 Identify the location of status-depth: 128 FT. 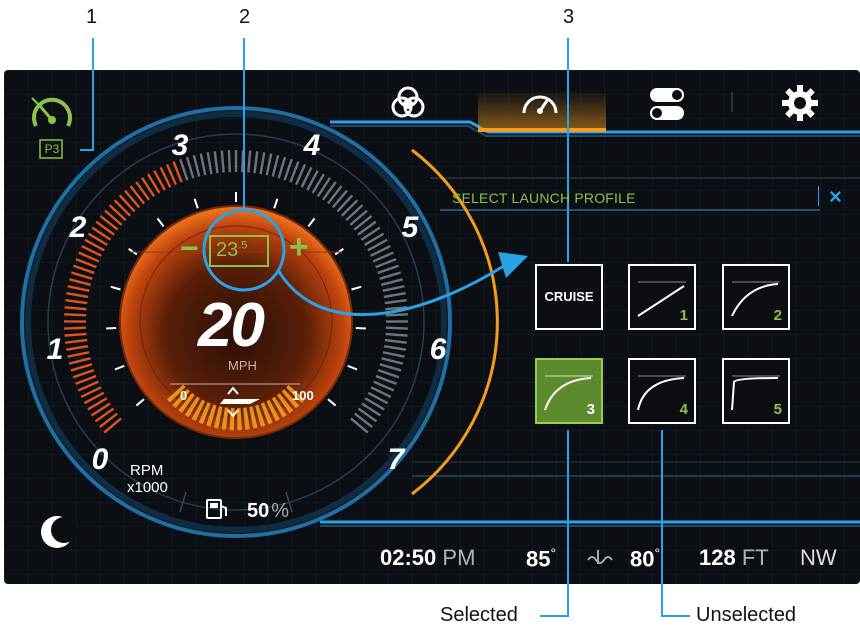
(734, 558).